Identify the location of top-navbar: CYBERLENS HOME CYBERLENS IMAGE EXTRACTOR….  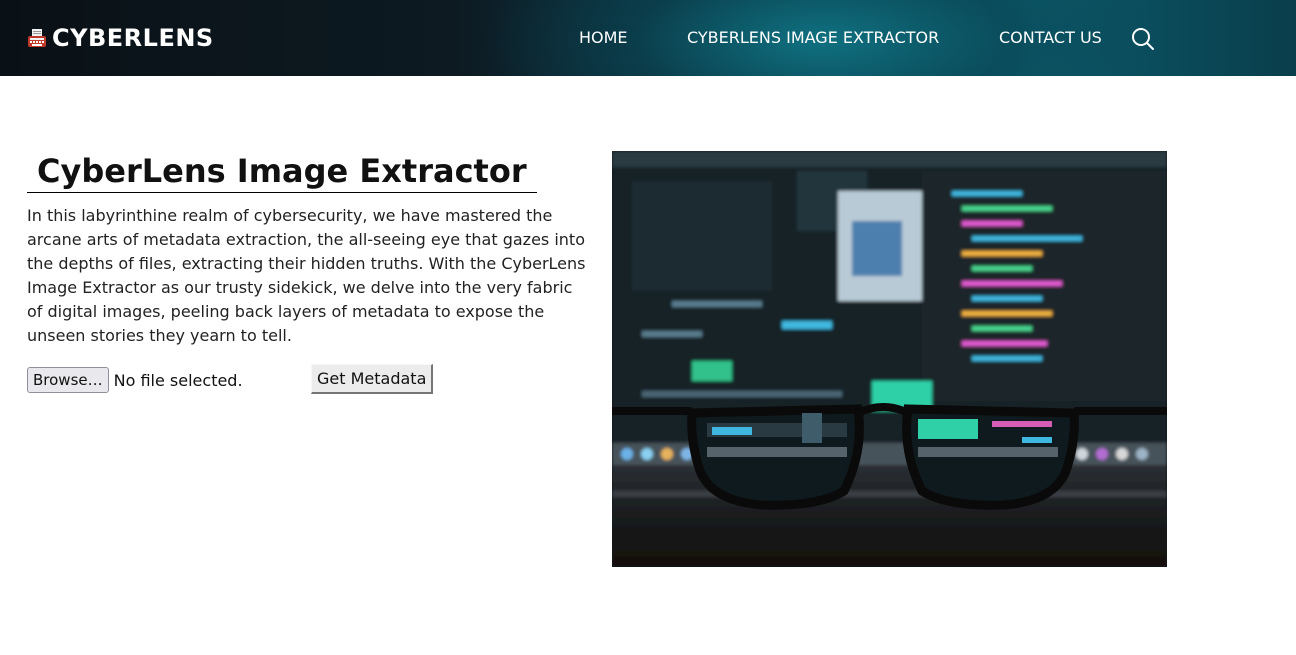
(648, 38).